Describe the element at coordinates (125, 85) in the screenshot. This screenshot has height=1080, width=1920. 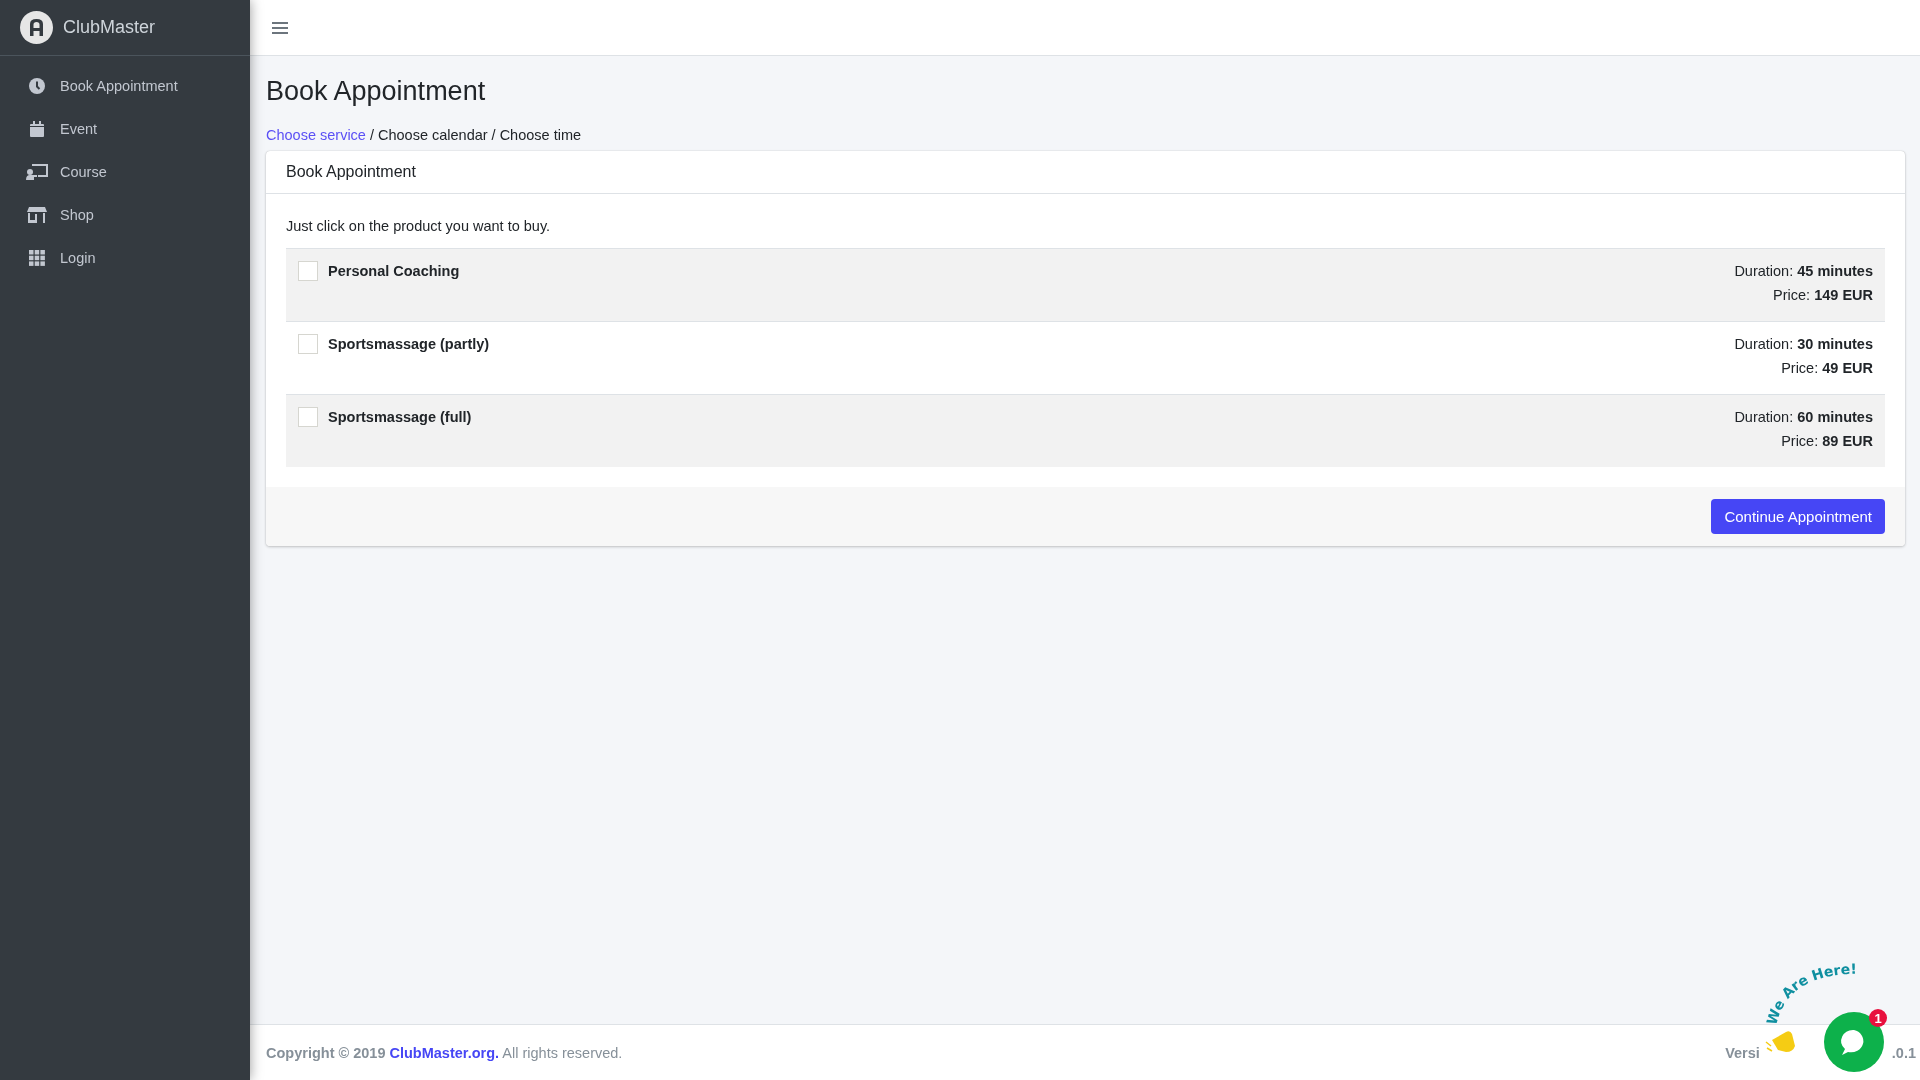
I see `sidebar-item: Book Appointment` at that location.